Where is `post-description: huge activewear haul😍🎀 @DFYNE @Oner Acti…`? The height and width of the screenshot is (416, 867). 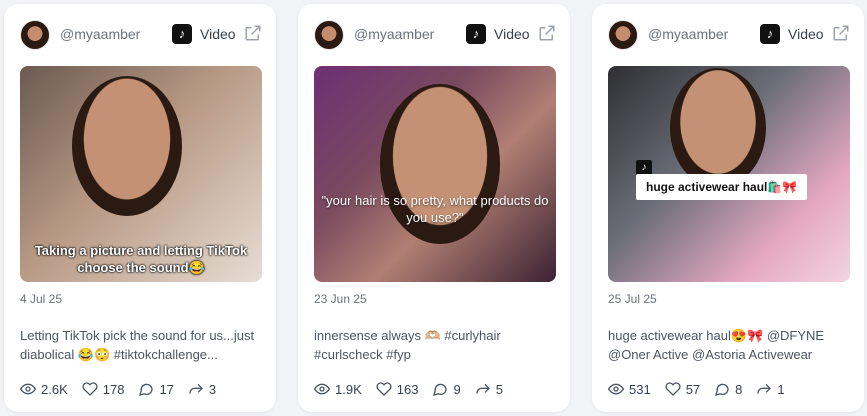 post-description: huge activewear haul😍🎀 @DFYNE @Oner Acti… is located at coordinates (716, 345).